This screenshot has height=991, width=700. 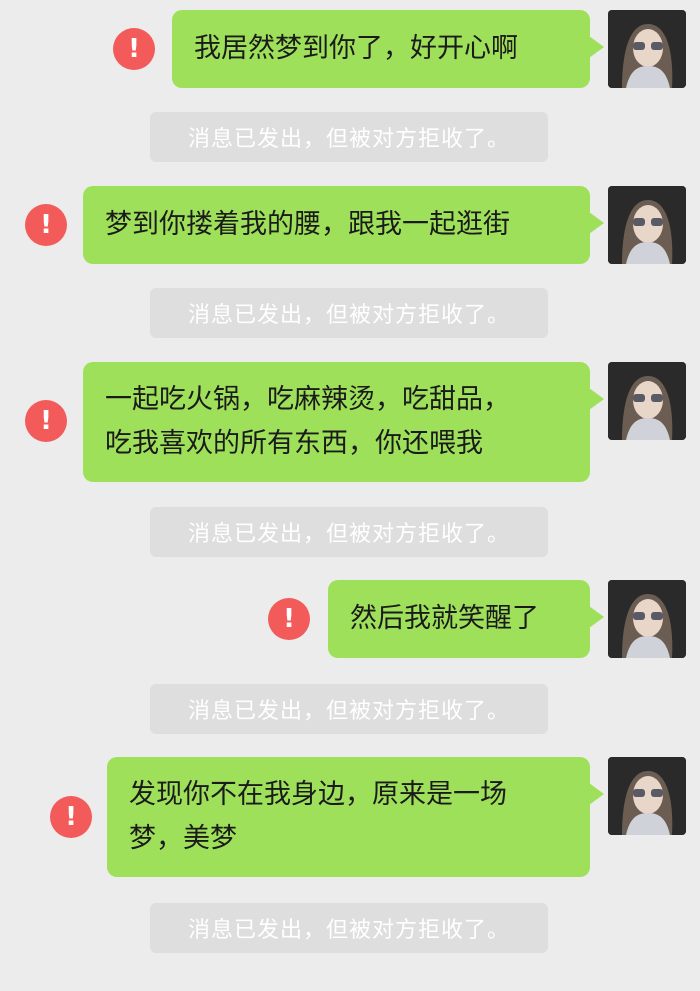 I want to click on message-text: 一起吃火锅，吃麻辣烫，吃甜品， 吃我喜欢的所有东西，你还喂我, so click(x=307, y=421).